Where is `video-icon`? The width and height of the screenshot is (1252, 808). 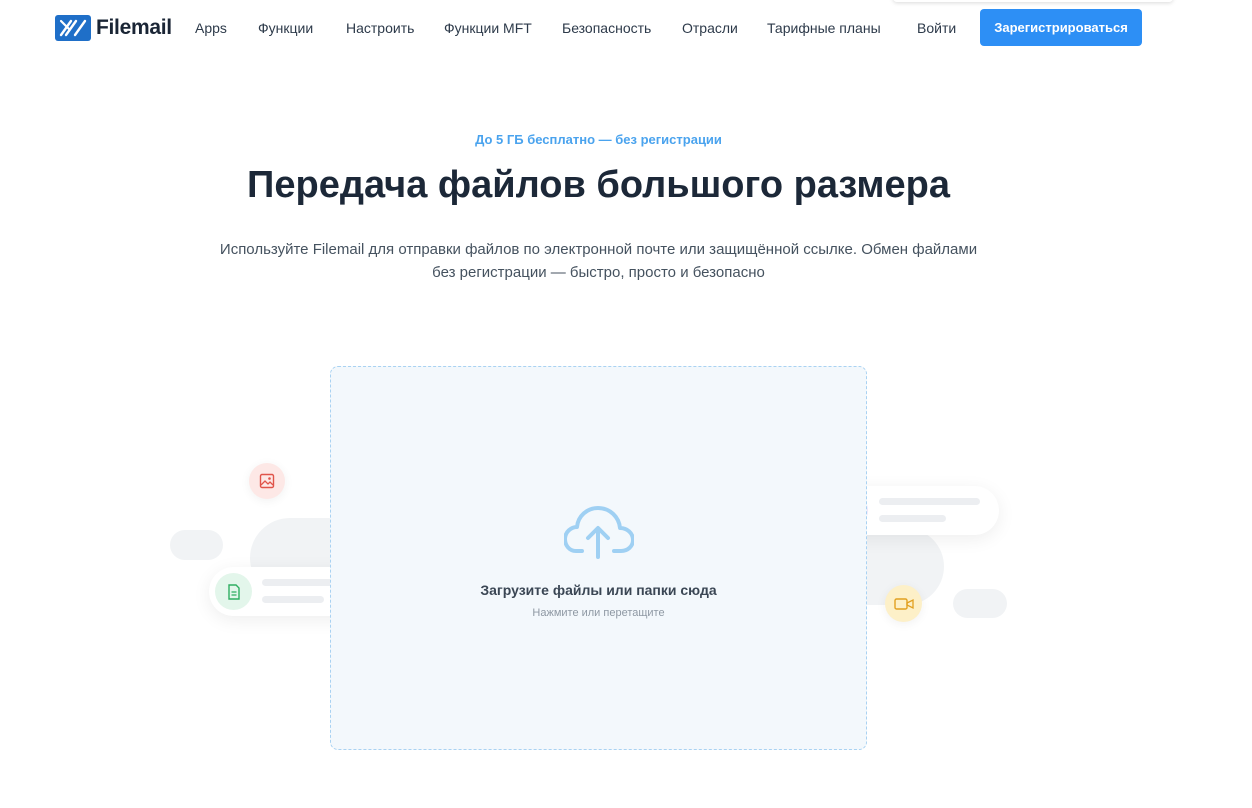 video-icon is located at coordinates (903, 603).